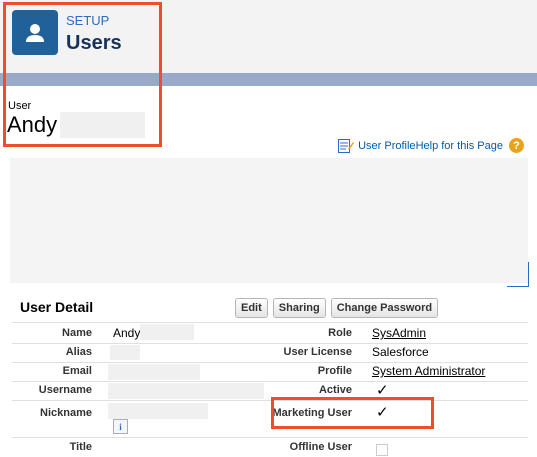 This screenshot has height=457, width=537. What do you see at coordinates (352, 413) in the screenshot?
I see `highlight-box-marketing-user` at bounding box center [352, 413].